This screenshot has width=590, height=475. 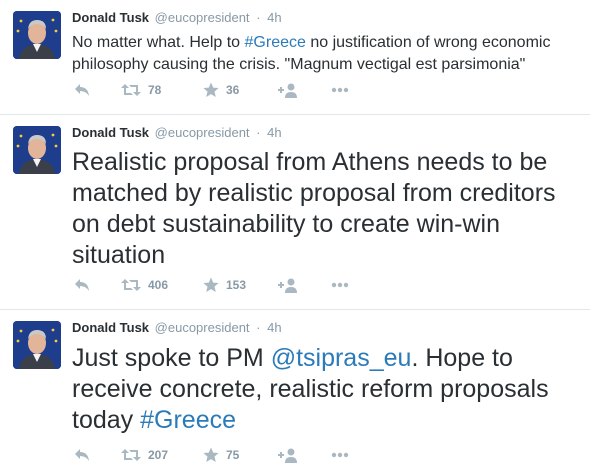 I want to click on retweet-count: 406, so click(x=158, y=285).